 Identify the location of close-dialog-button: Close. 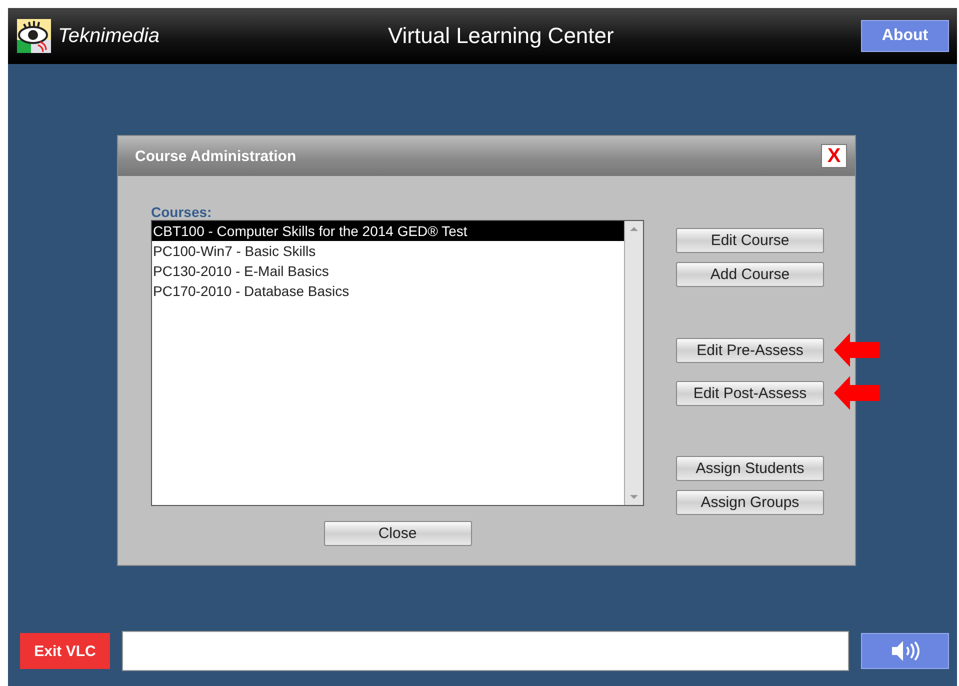
(398, 533).